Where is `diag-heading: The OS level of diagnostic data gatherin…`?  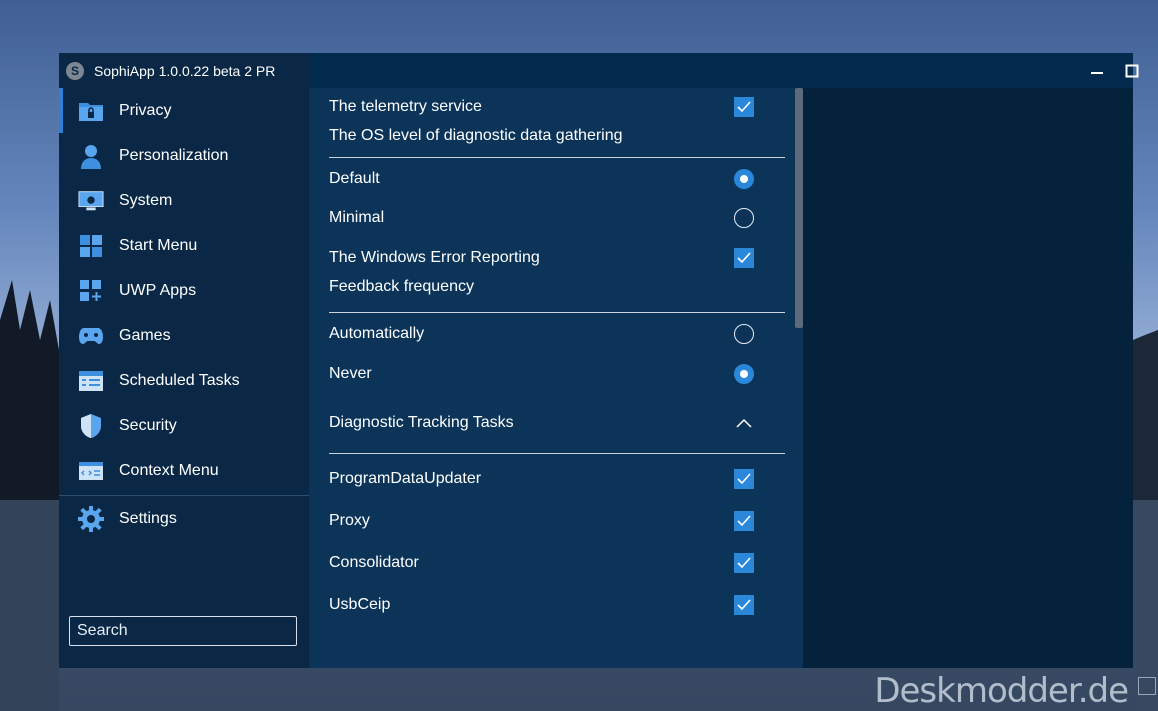
diag-heading: The OS level of diagnostic data gatherin… is located at coordinates (476, 135).